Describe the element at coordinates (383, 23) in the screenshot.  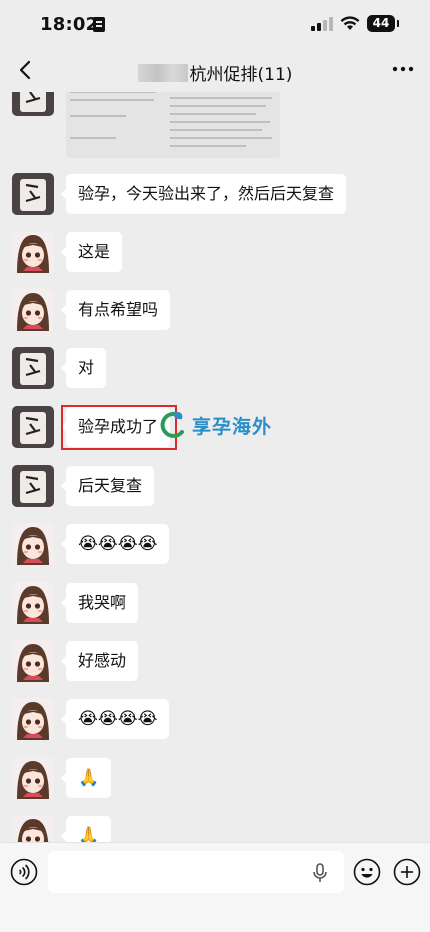
I see `battery-indicator: 44` at that location.